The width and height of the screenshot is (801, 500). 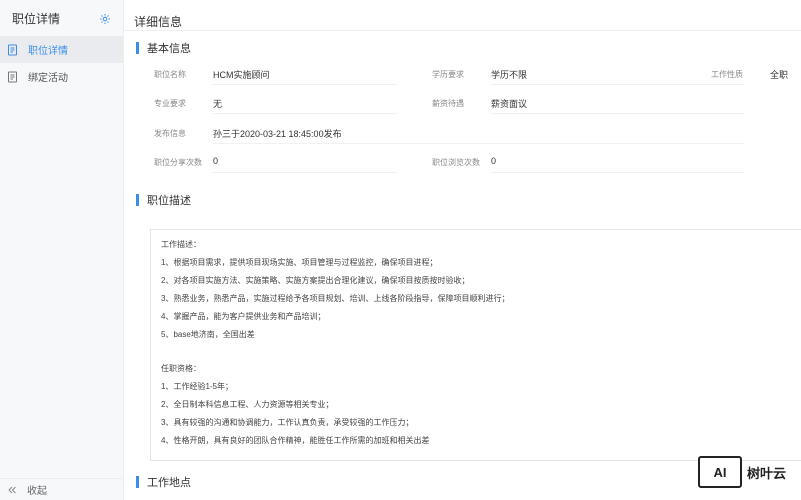 I want to click on watermark-logo: AI 树叶云, so click(x=748, y=472).